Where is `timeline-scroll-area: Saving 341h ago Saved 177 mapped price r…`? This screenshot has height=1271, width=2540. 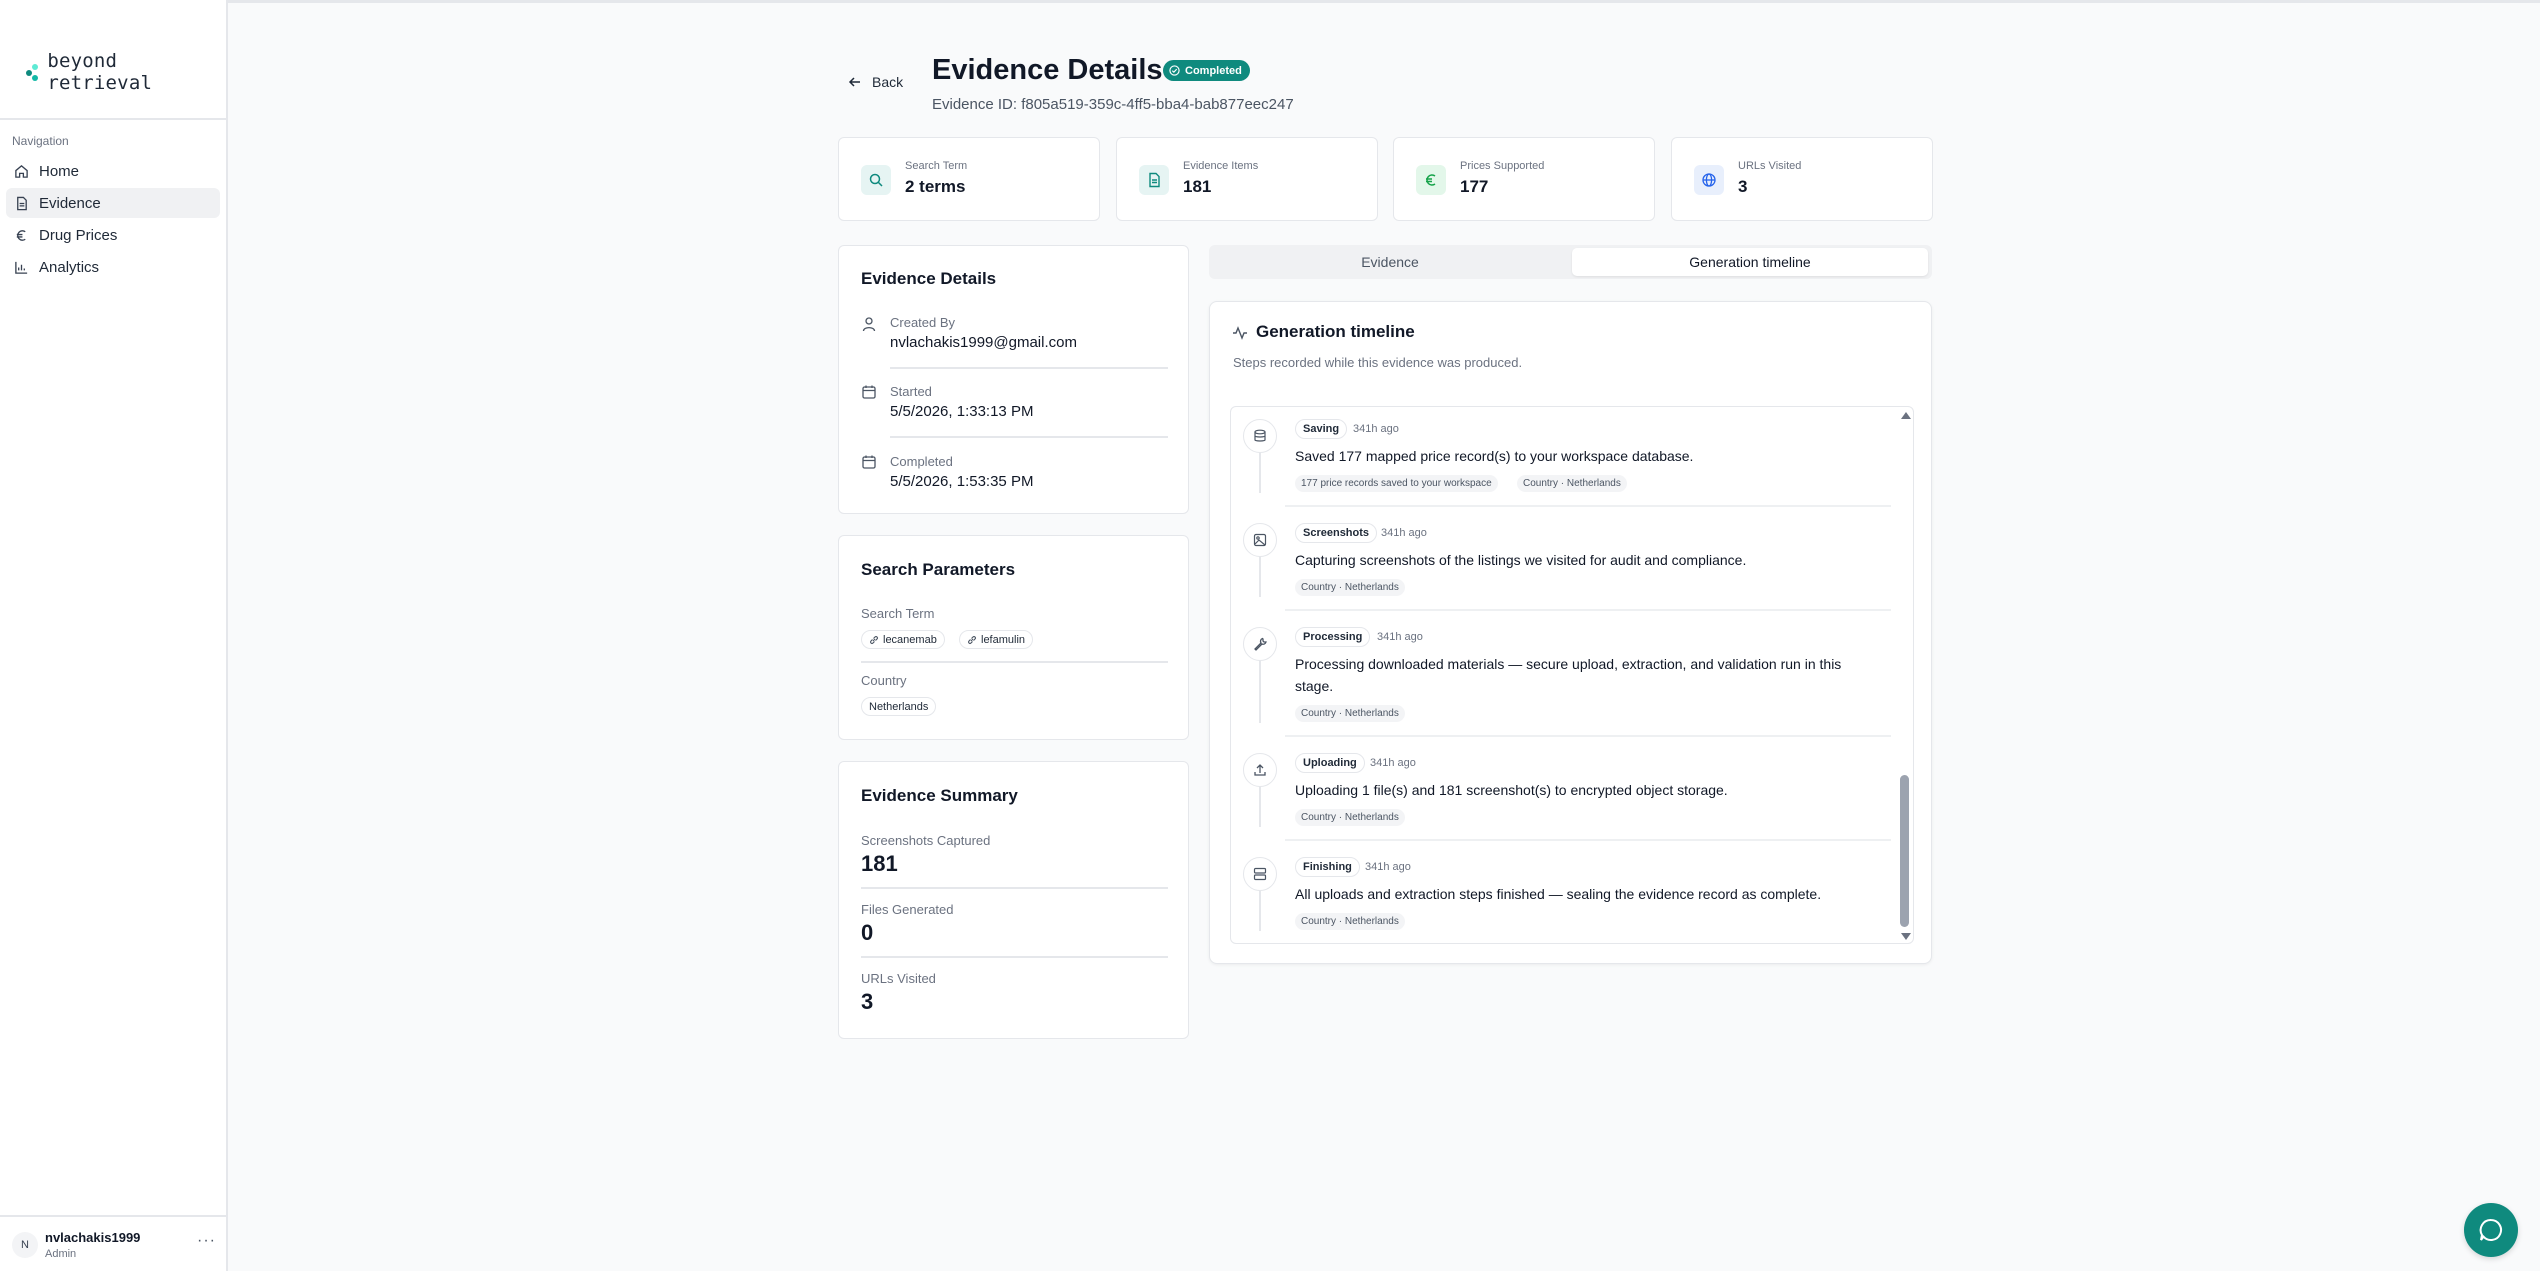
timeline-scroll-area: Saving 341h ago Saved 177 mapped price r… is located at coordinates (1572, 675).